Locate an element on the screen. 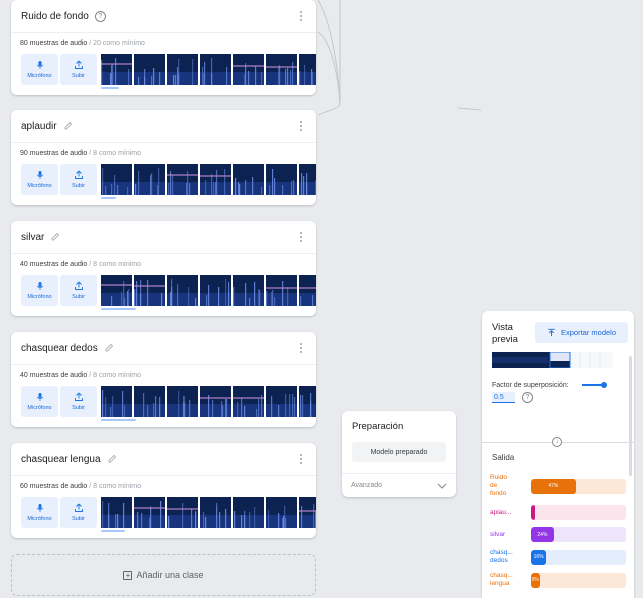  class-title: chasquear dedos is located at coordinates (59, 348).